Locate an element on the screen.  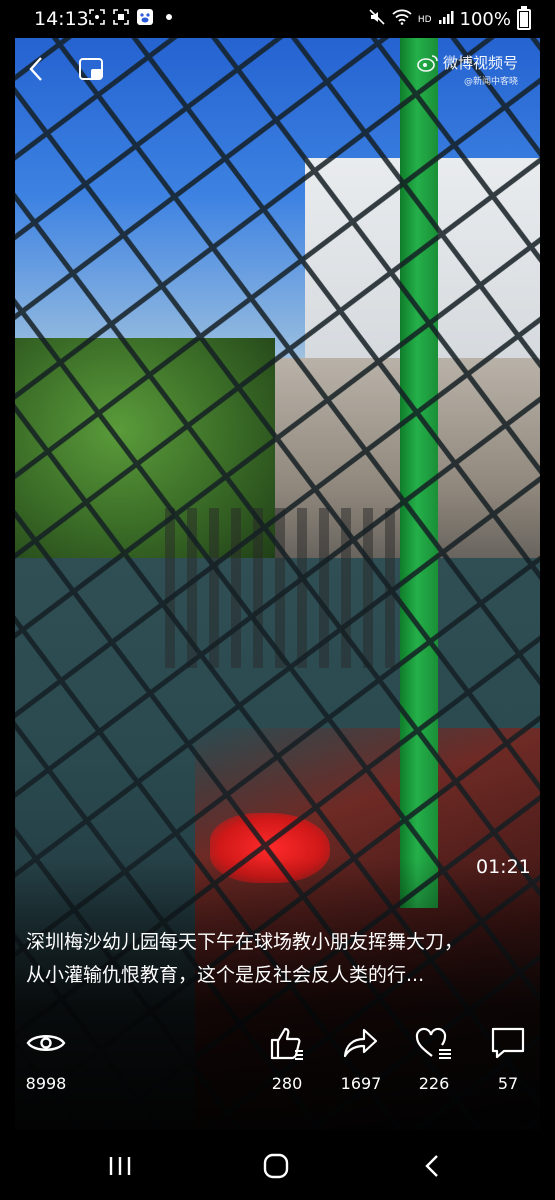
network-type-label: HD is located at coordinates (424, 19).